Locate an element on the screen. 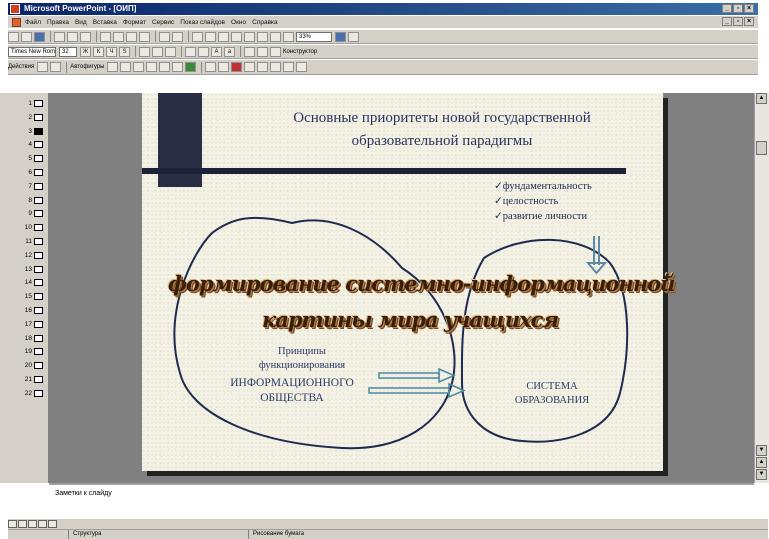  font-name-select: Times New Roman is located at coordinates (32, 51).